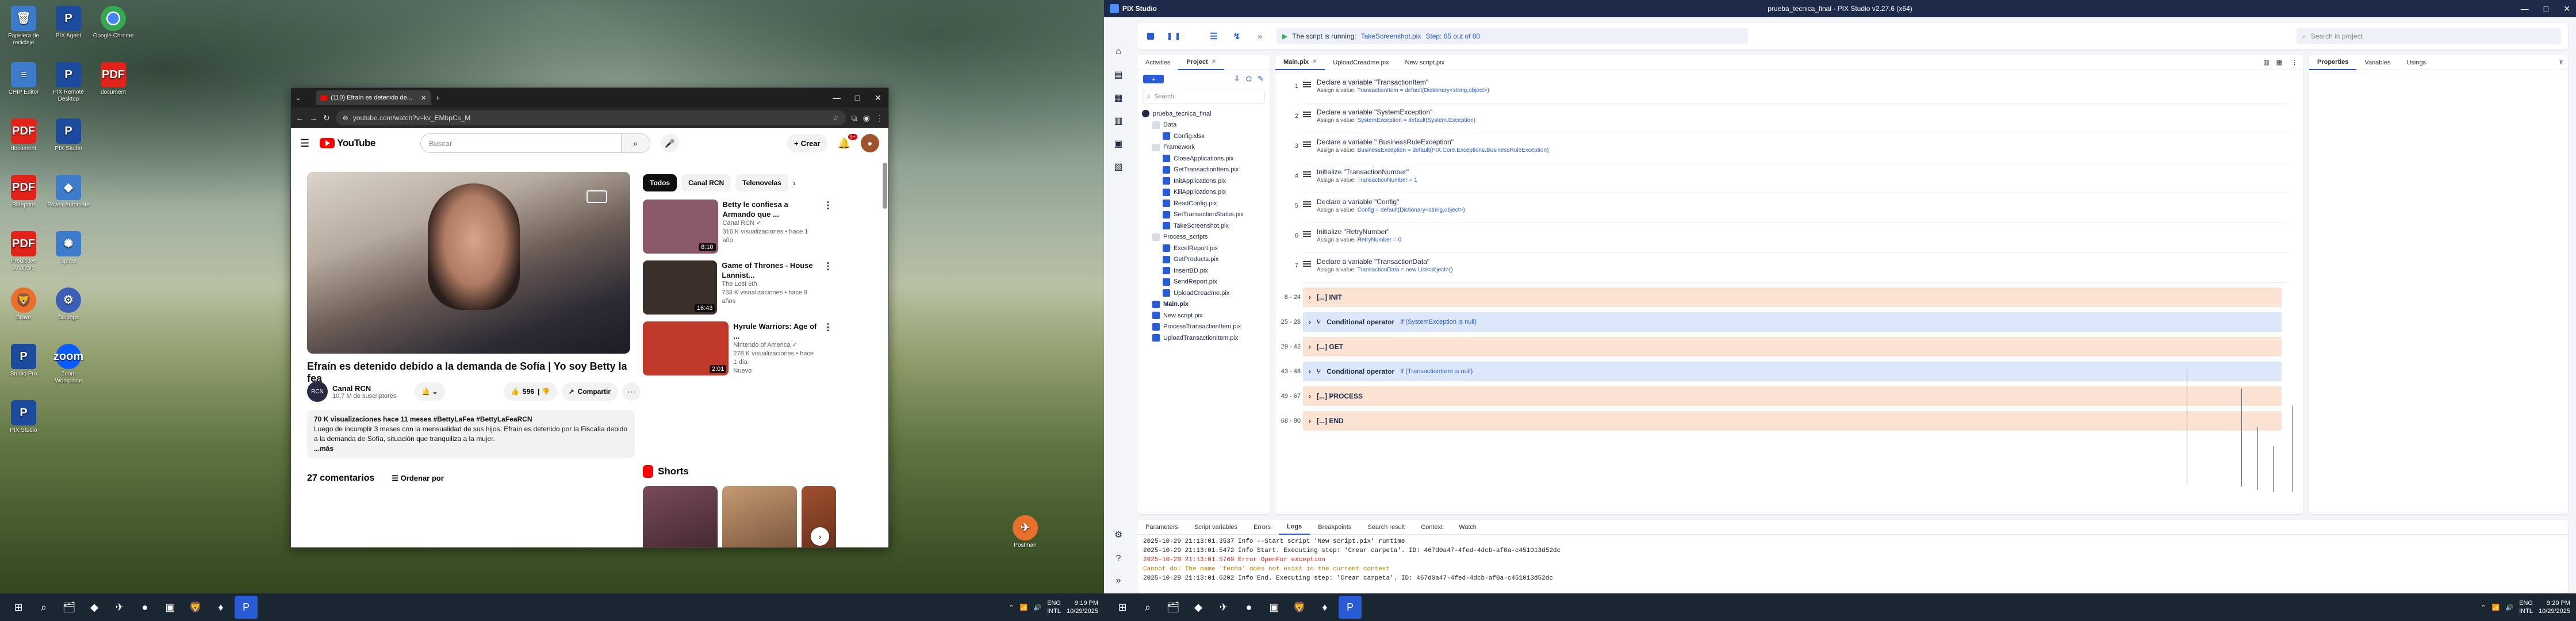 The image size is (2576, 621). I want to click on wifi-icon: 📶, so click(1024, 607).